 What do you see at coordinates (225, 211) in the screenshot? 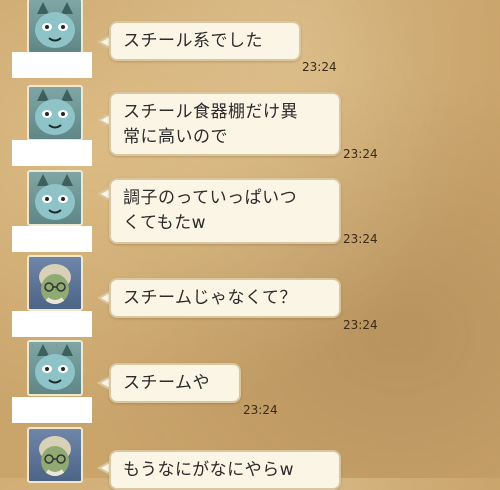
I see `message-bubble: 調子のっていっぱいつ くてもたw` at bounding box center [225, 211].